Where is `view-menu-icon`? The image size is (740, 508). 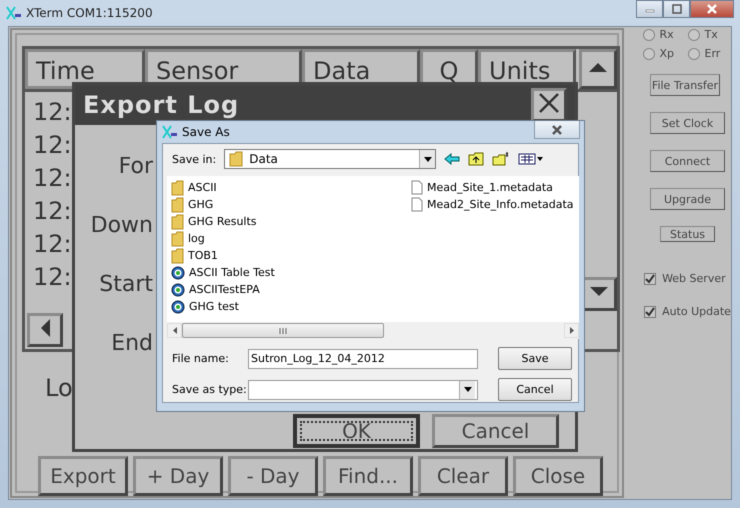
view-menu-icon is located at coordinates (531, 159).